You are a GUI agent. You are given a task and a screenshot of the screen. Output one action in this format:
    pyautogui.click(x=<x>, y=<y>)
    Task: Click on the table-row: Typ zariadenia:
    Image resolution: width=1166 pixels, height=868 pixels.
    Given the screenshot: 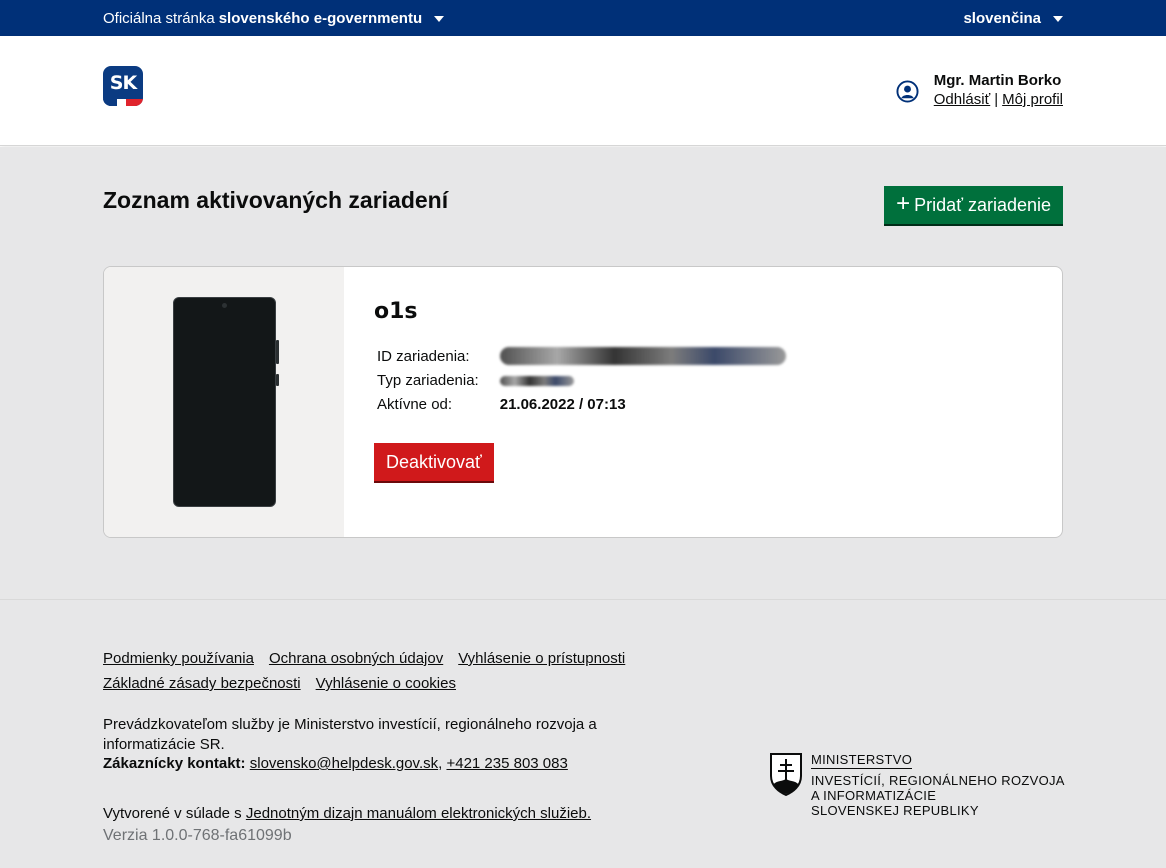 What is the action you would take?
    pyautogui.click(x=581, y=380)
    